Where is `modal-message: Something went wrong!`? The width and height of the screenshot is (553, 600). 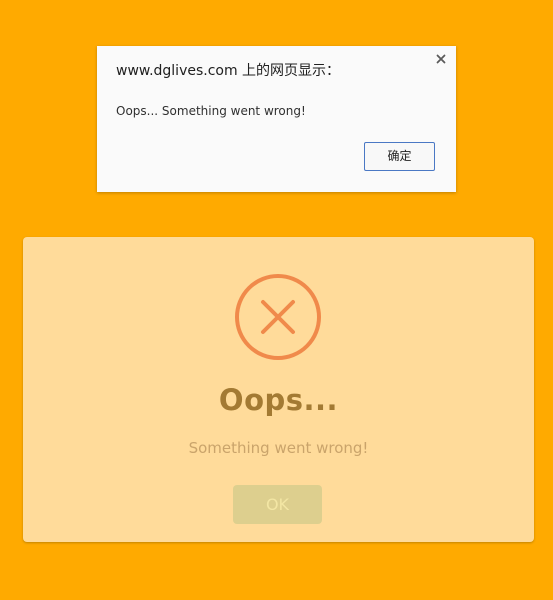 modal-message: Something went wrong! is located at coordinates (278, 448).